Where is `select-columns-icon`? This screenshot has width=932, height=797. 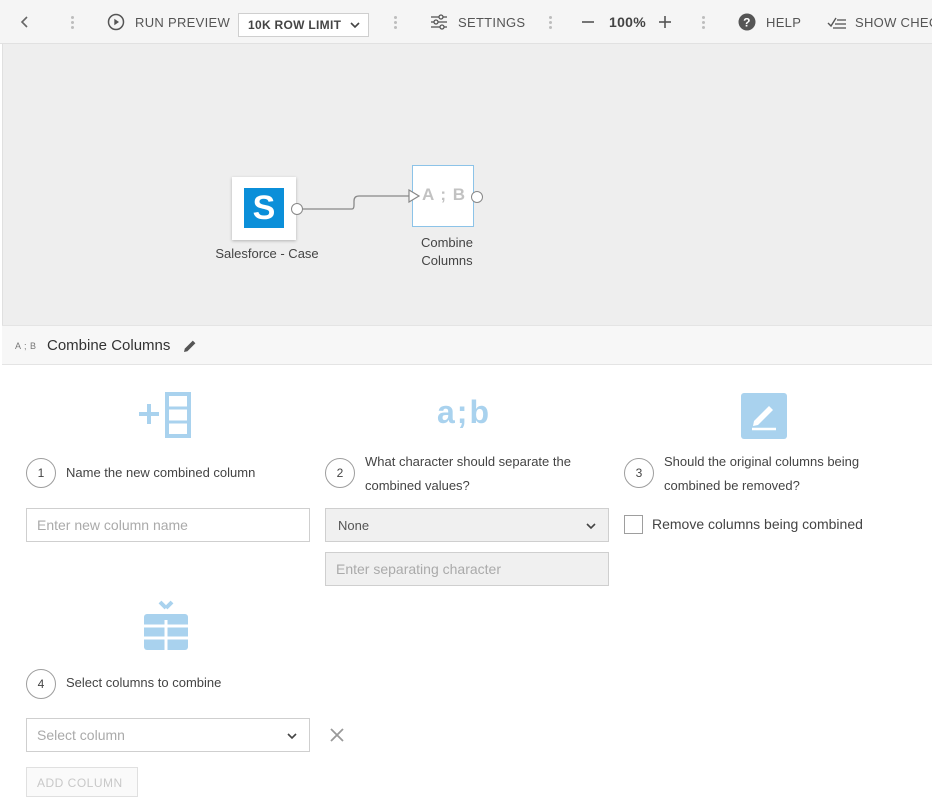 select-columns-icon is located at coordinates (166, 625).